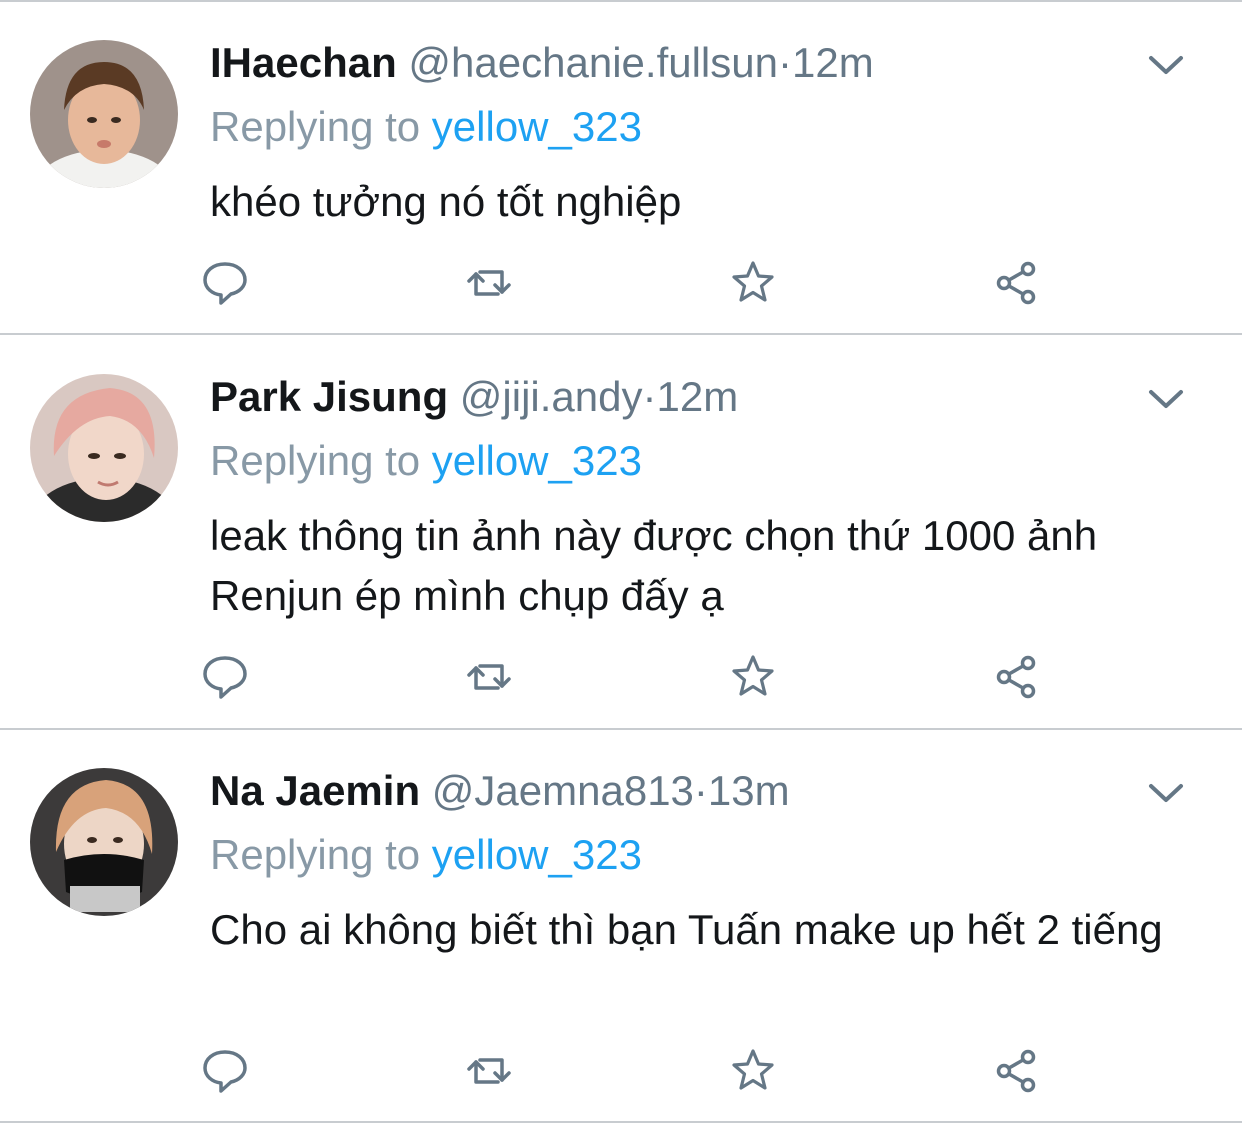 The height and width of the screenshot is (1125, 1242). What do you see at coordinates (315, 790) in the screenshot?
I see `display-name: Na Jaemin` at bounding box center [315, 790].